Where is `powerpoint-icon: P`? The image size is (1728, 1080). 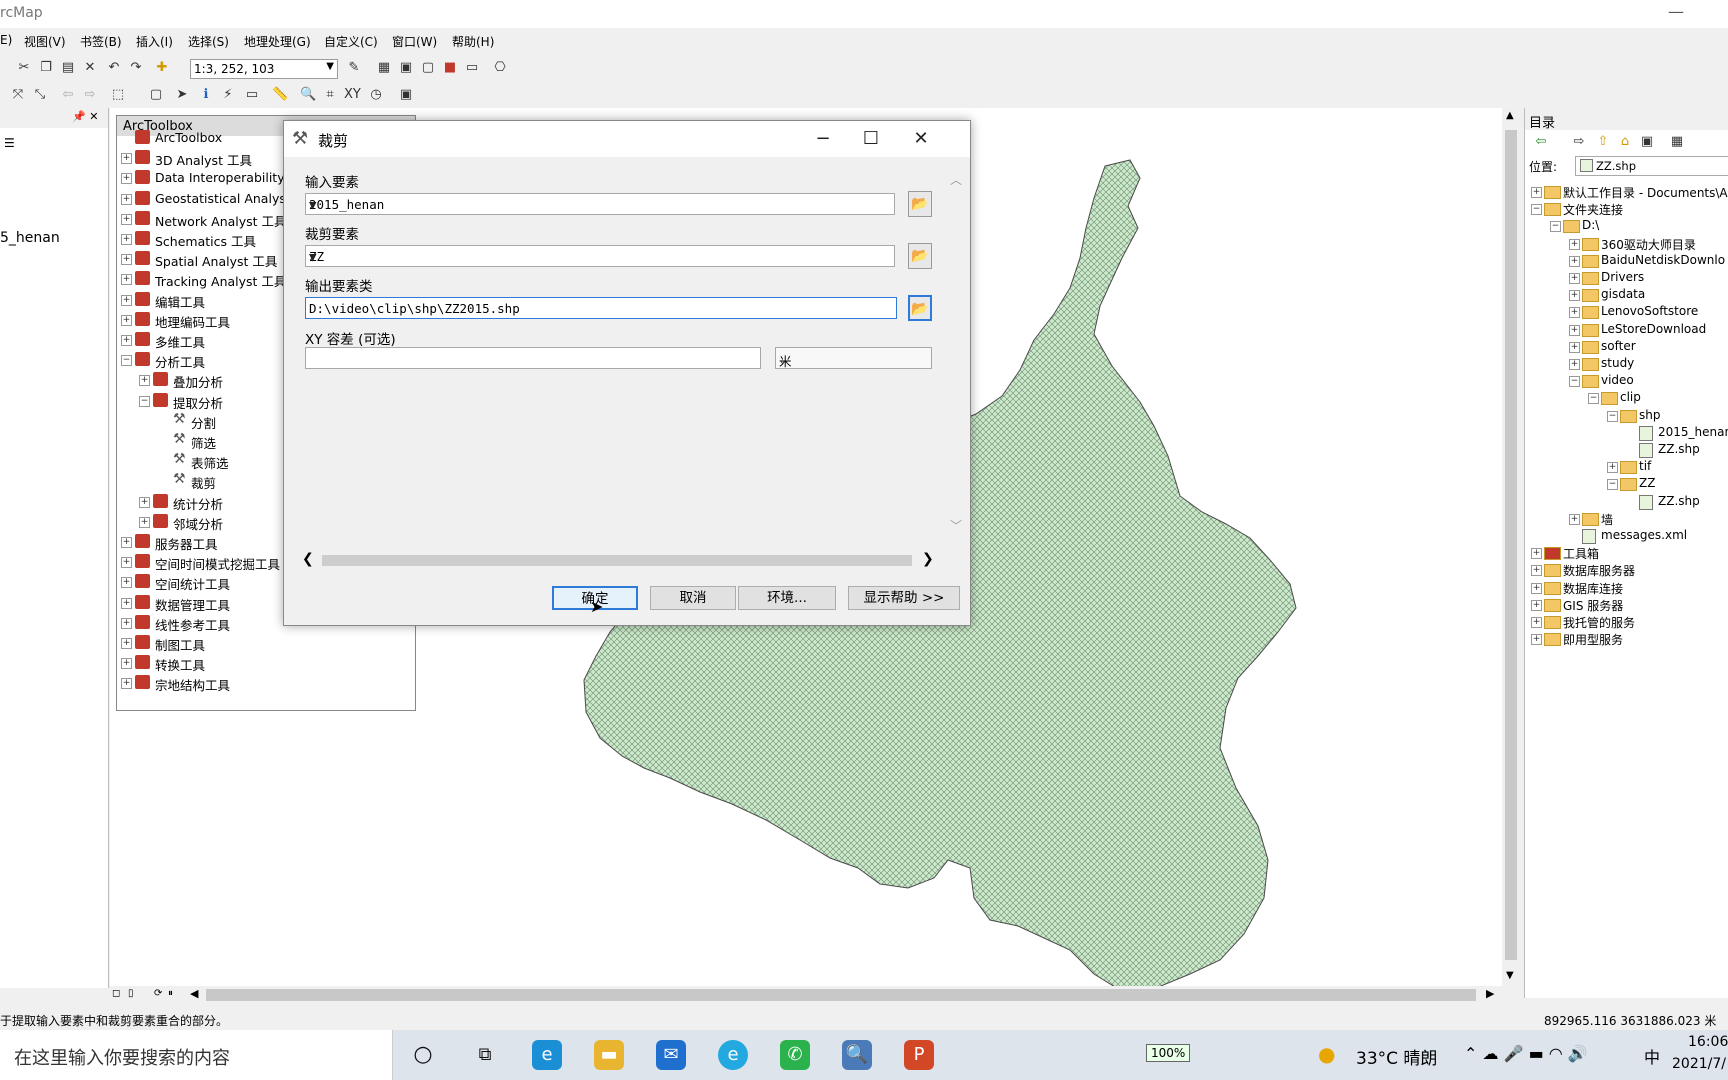 powerpoint-icon: P is located at coordinates (919, 1055).